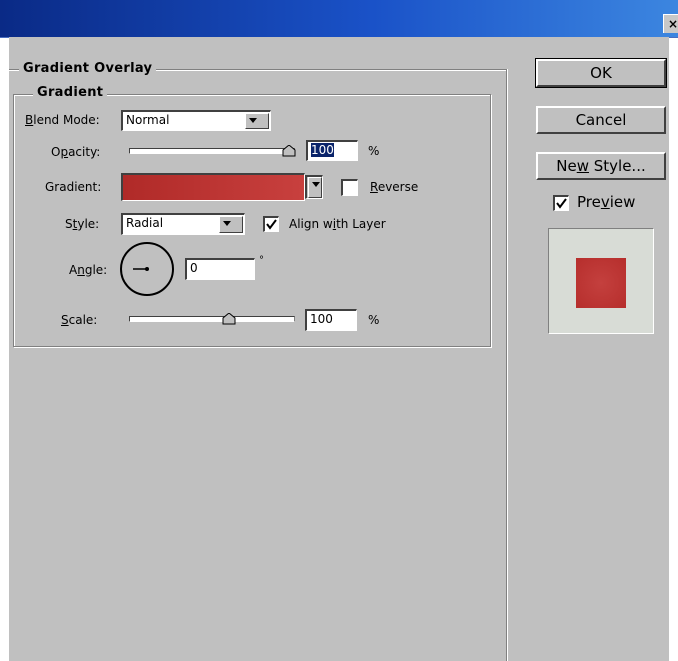 This screenshot has height=661, width=678. I want to click on opacity-slider, so click(212, 151).